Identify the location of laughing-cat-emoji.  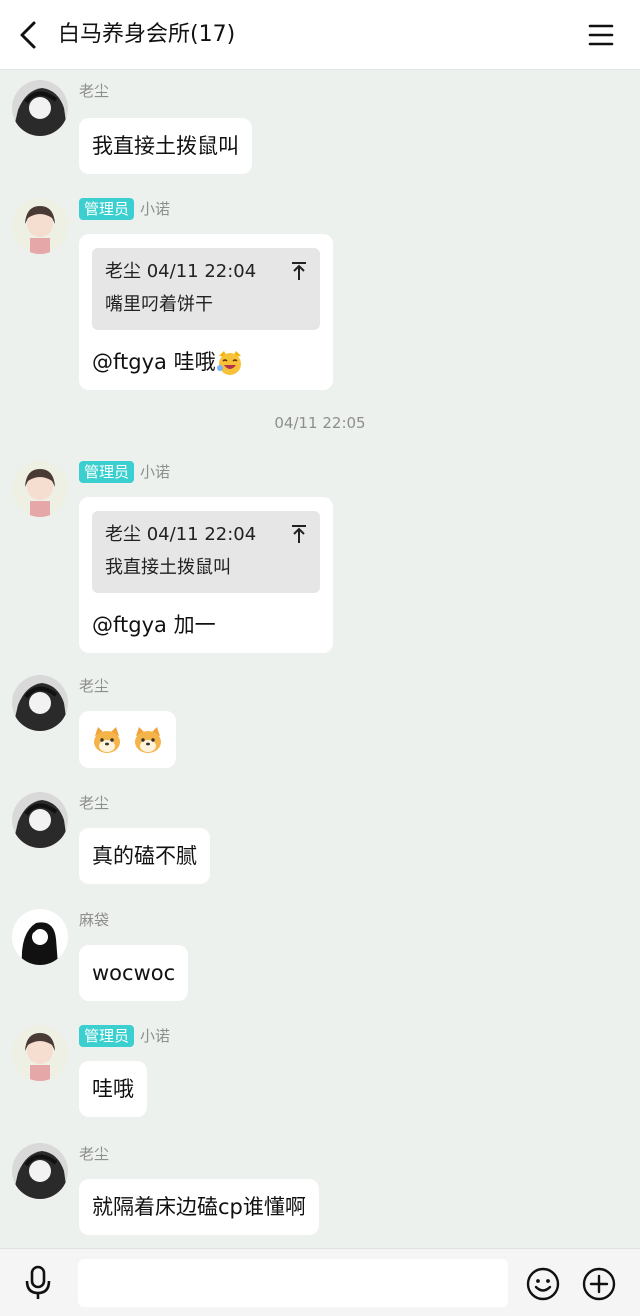
(228, 363).